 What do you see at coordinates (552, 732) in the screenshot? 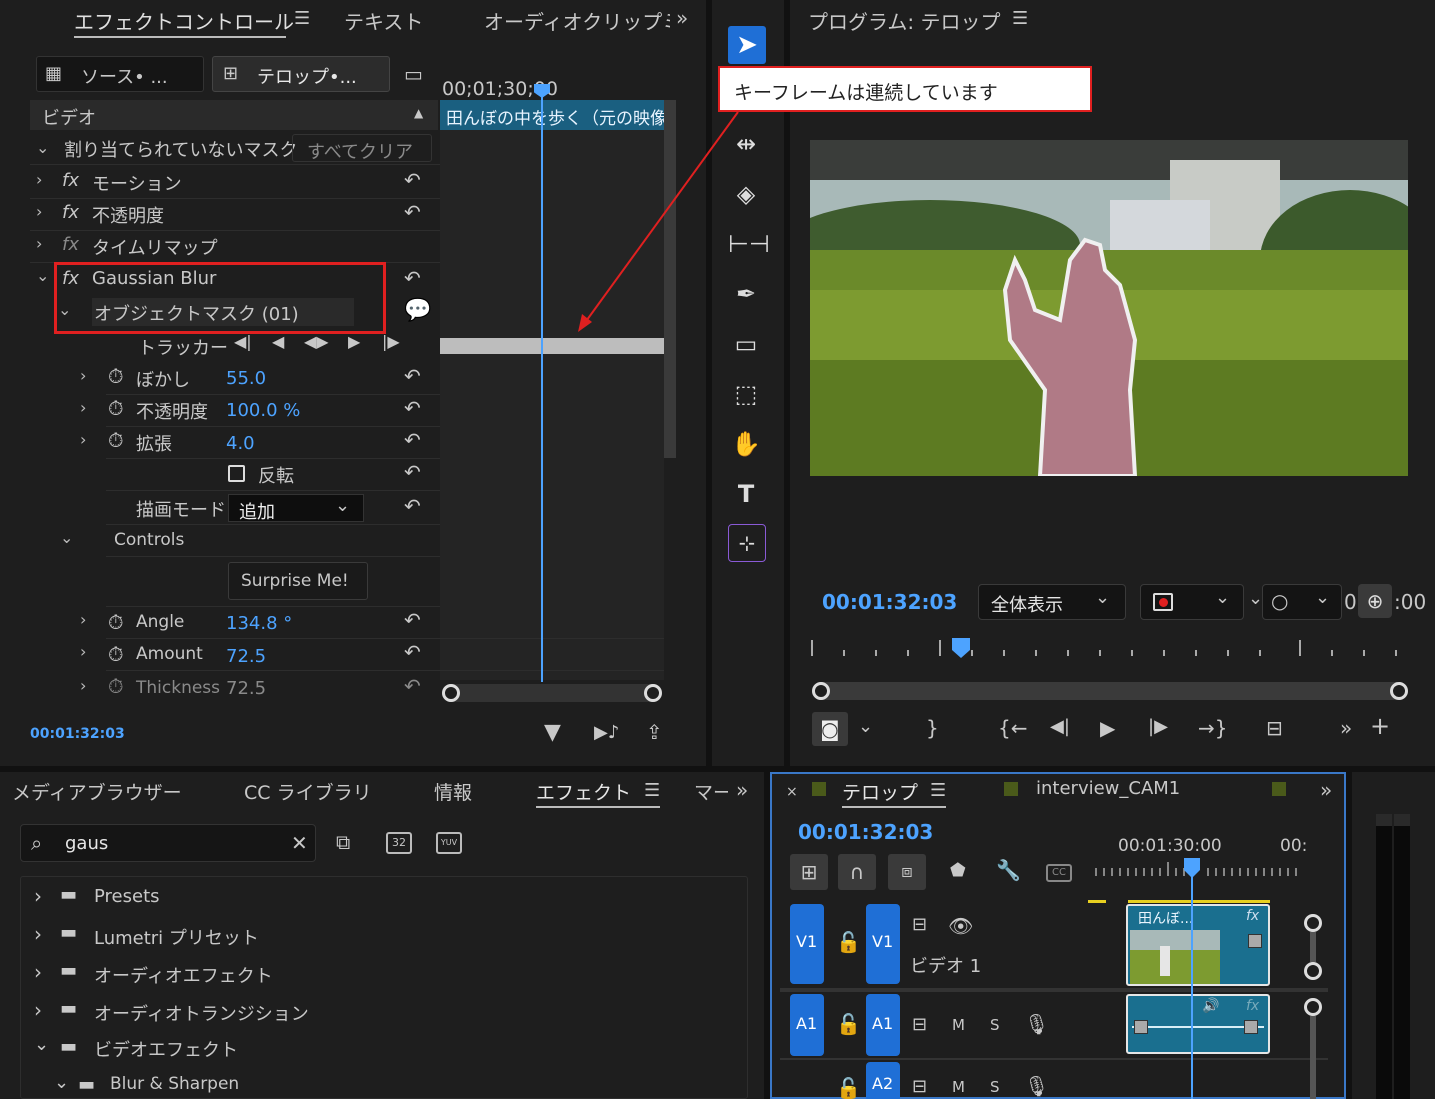
I see `filter-icon: ▼` at bounding box center [552, 732].